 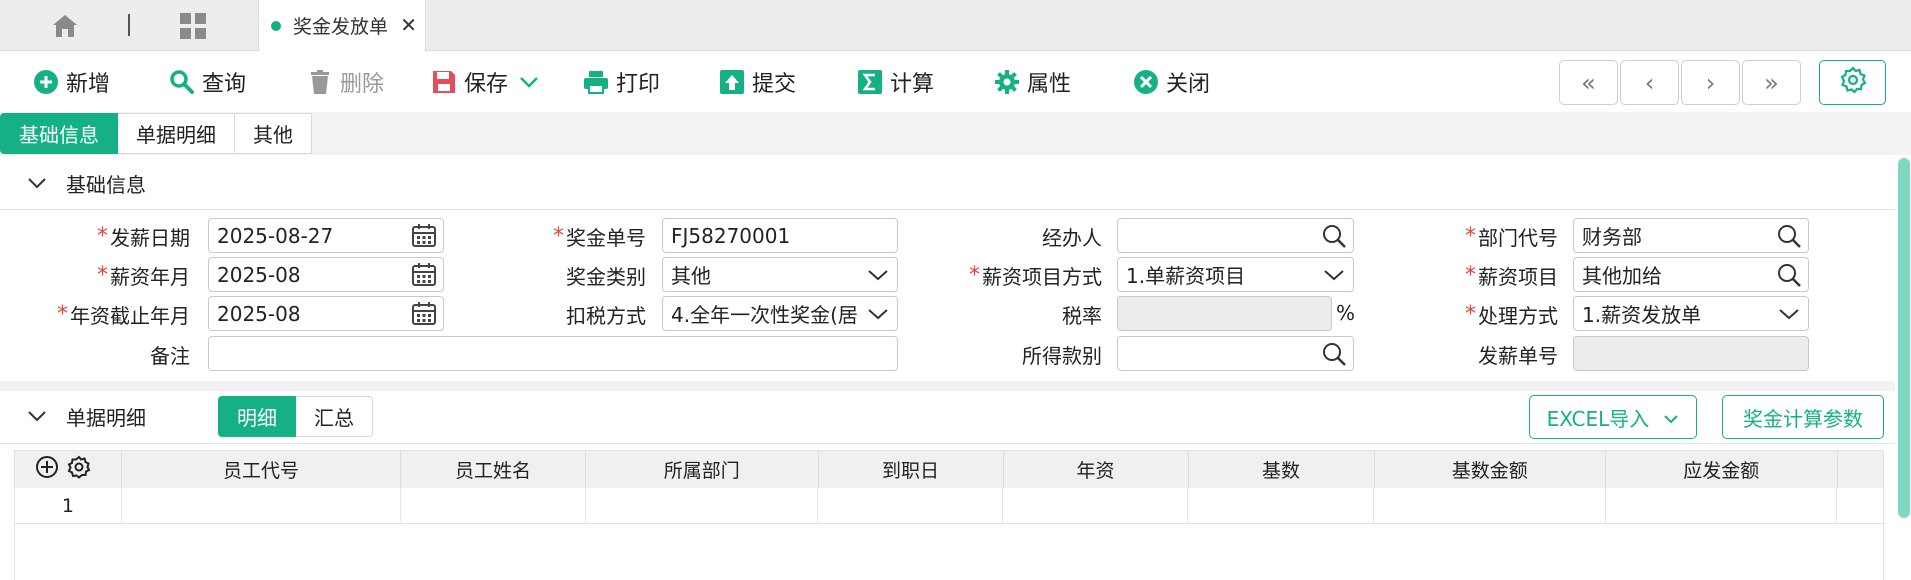 What do you see at coordinates (1235, 353) in the screenshot?
I see `income-type-field` at bounding box center [1235, 353].